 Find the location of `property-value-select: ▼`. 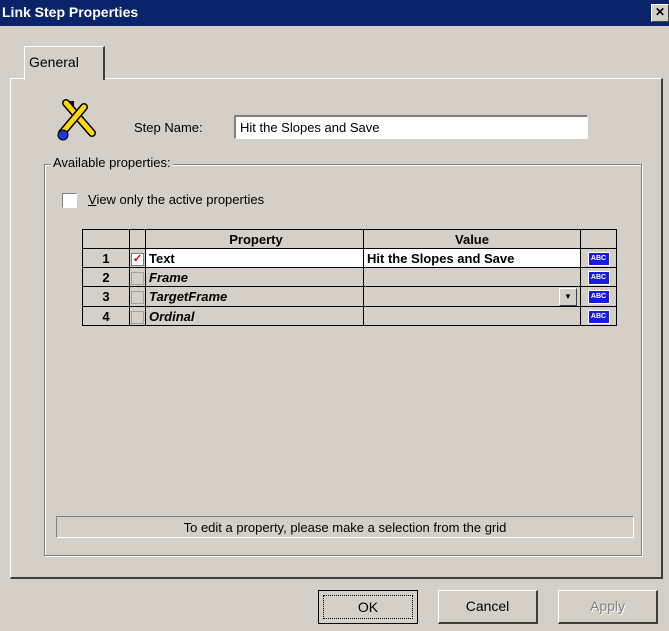

property-value-select: ▼ is located at coordinates (472, 296).